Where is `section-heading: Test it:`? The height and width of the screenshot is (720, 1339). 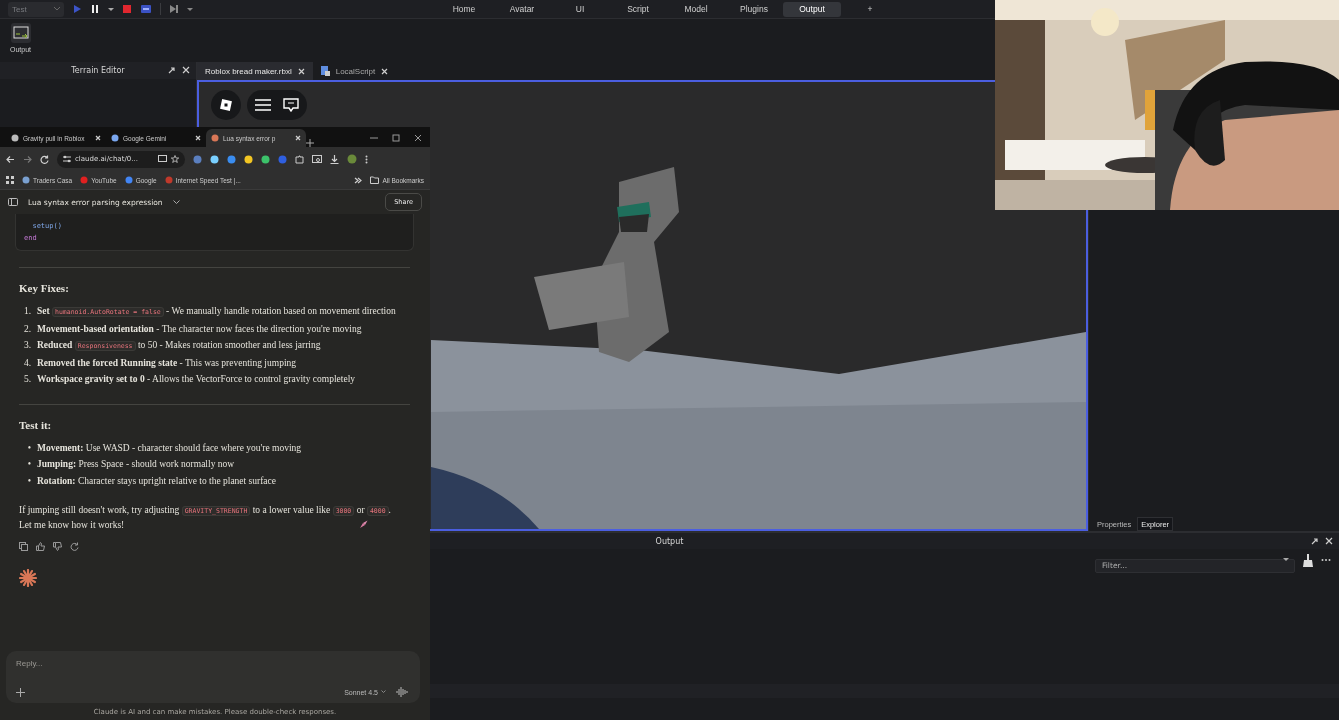
section-heading: Test it: is located at coordinates (35, 424).